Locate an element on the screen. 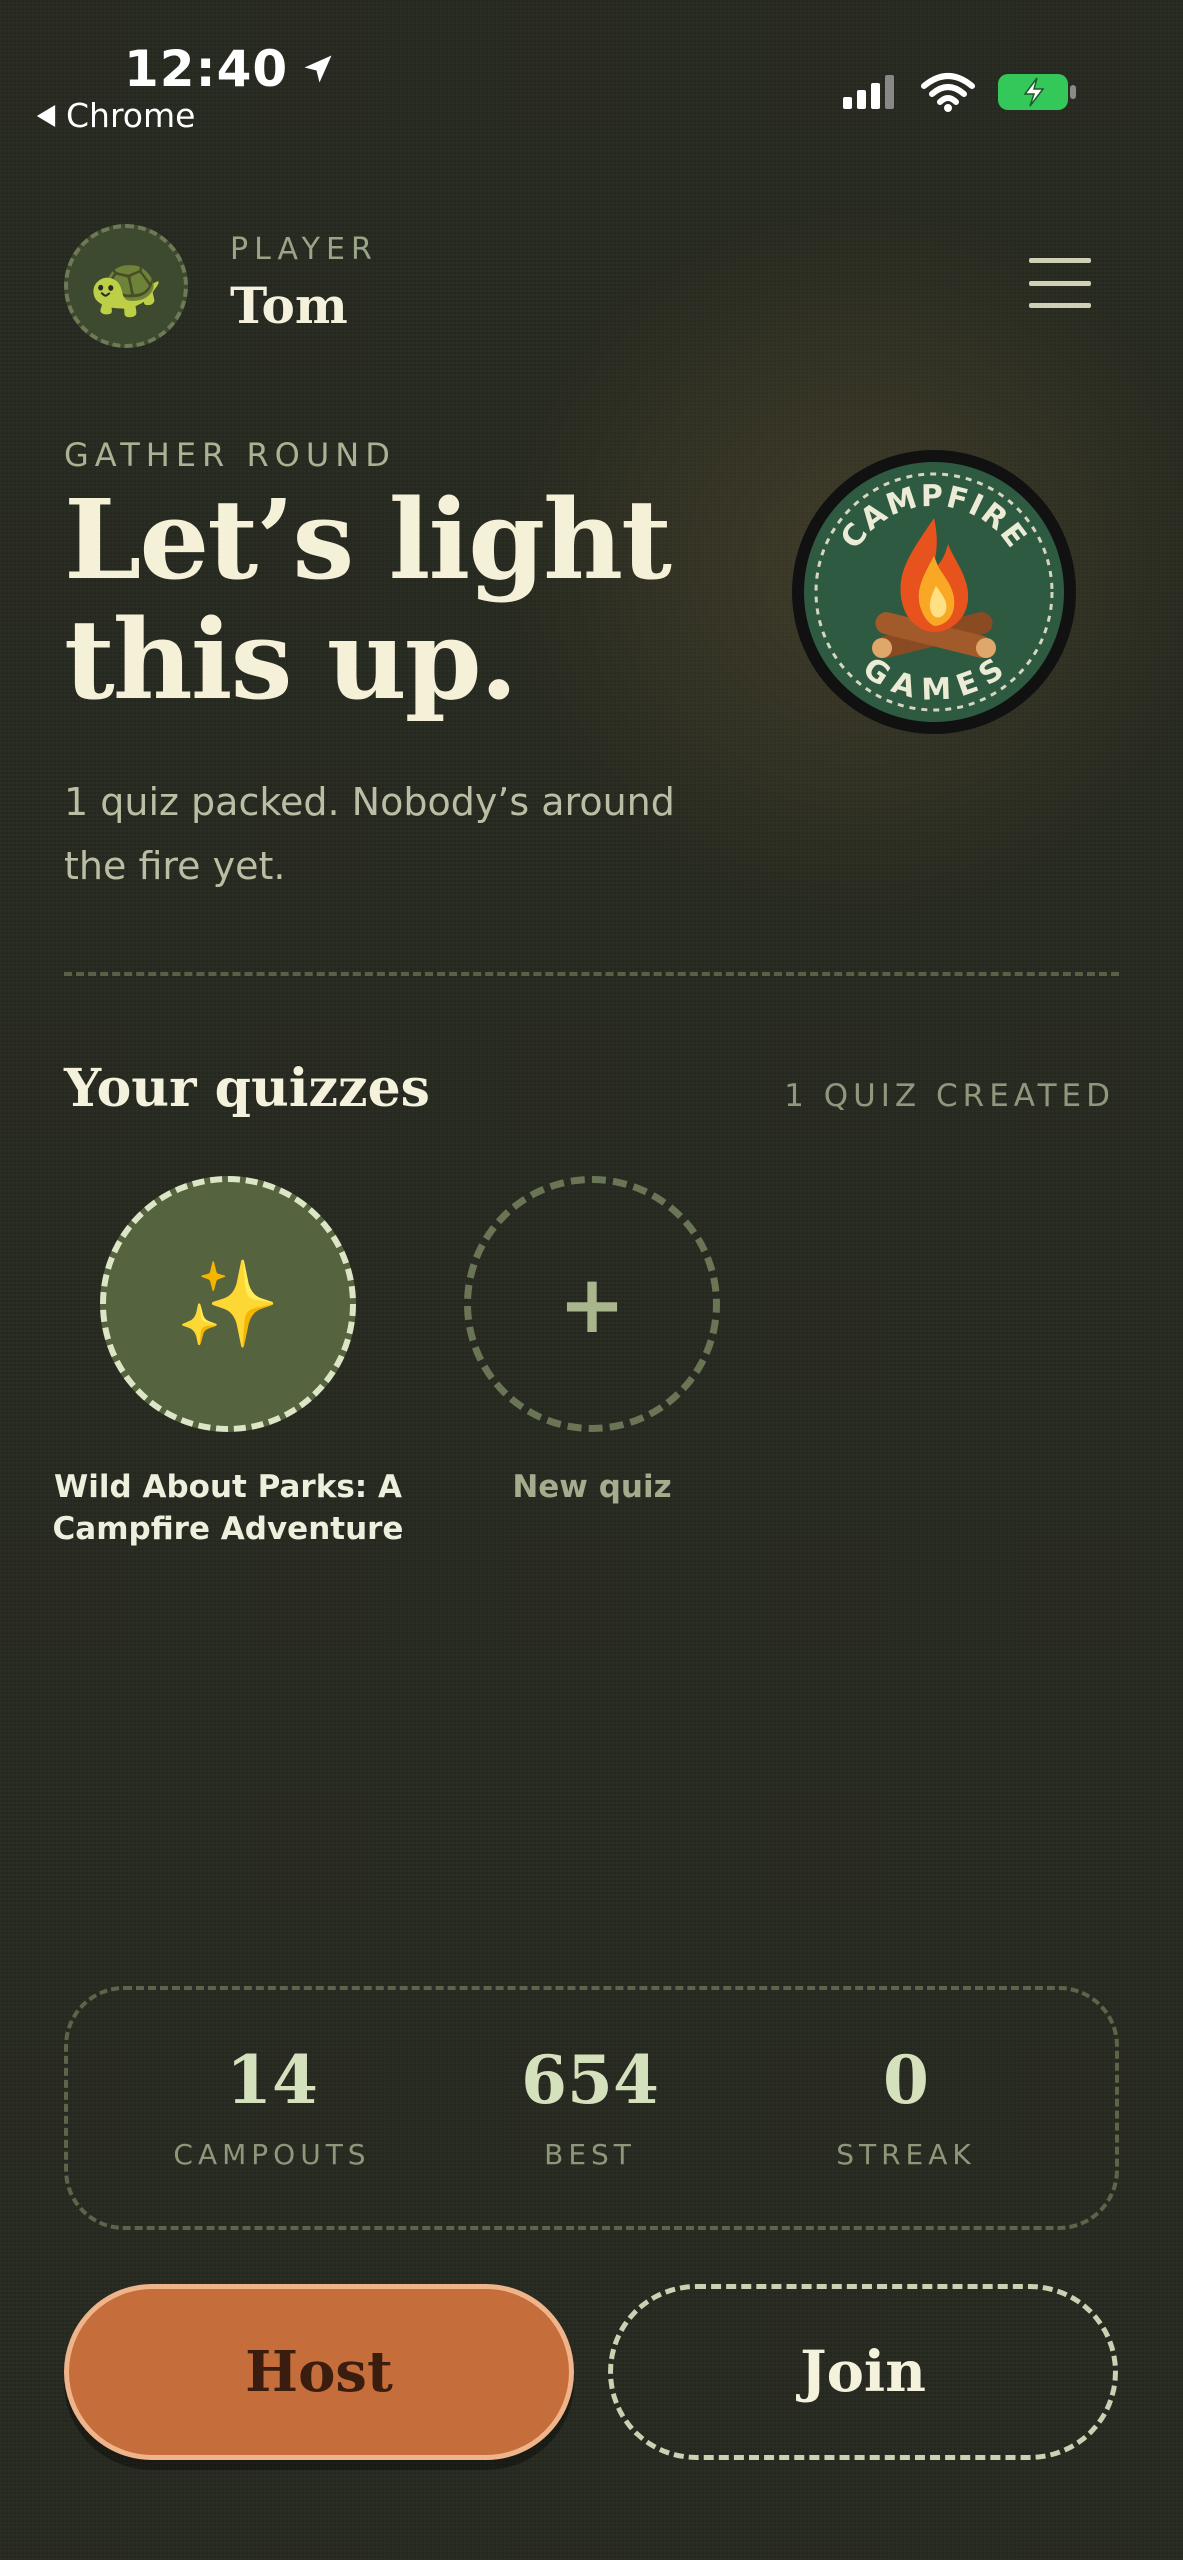 This screenshot has width=1183, height=2560. back-app-label: Chrome is located at coordinates (131, 115).